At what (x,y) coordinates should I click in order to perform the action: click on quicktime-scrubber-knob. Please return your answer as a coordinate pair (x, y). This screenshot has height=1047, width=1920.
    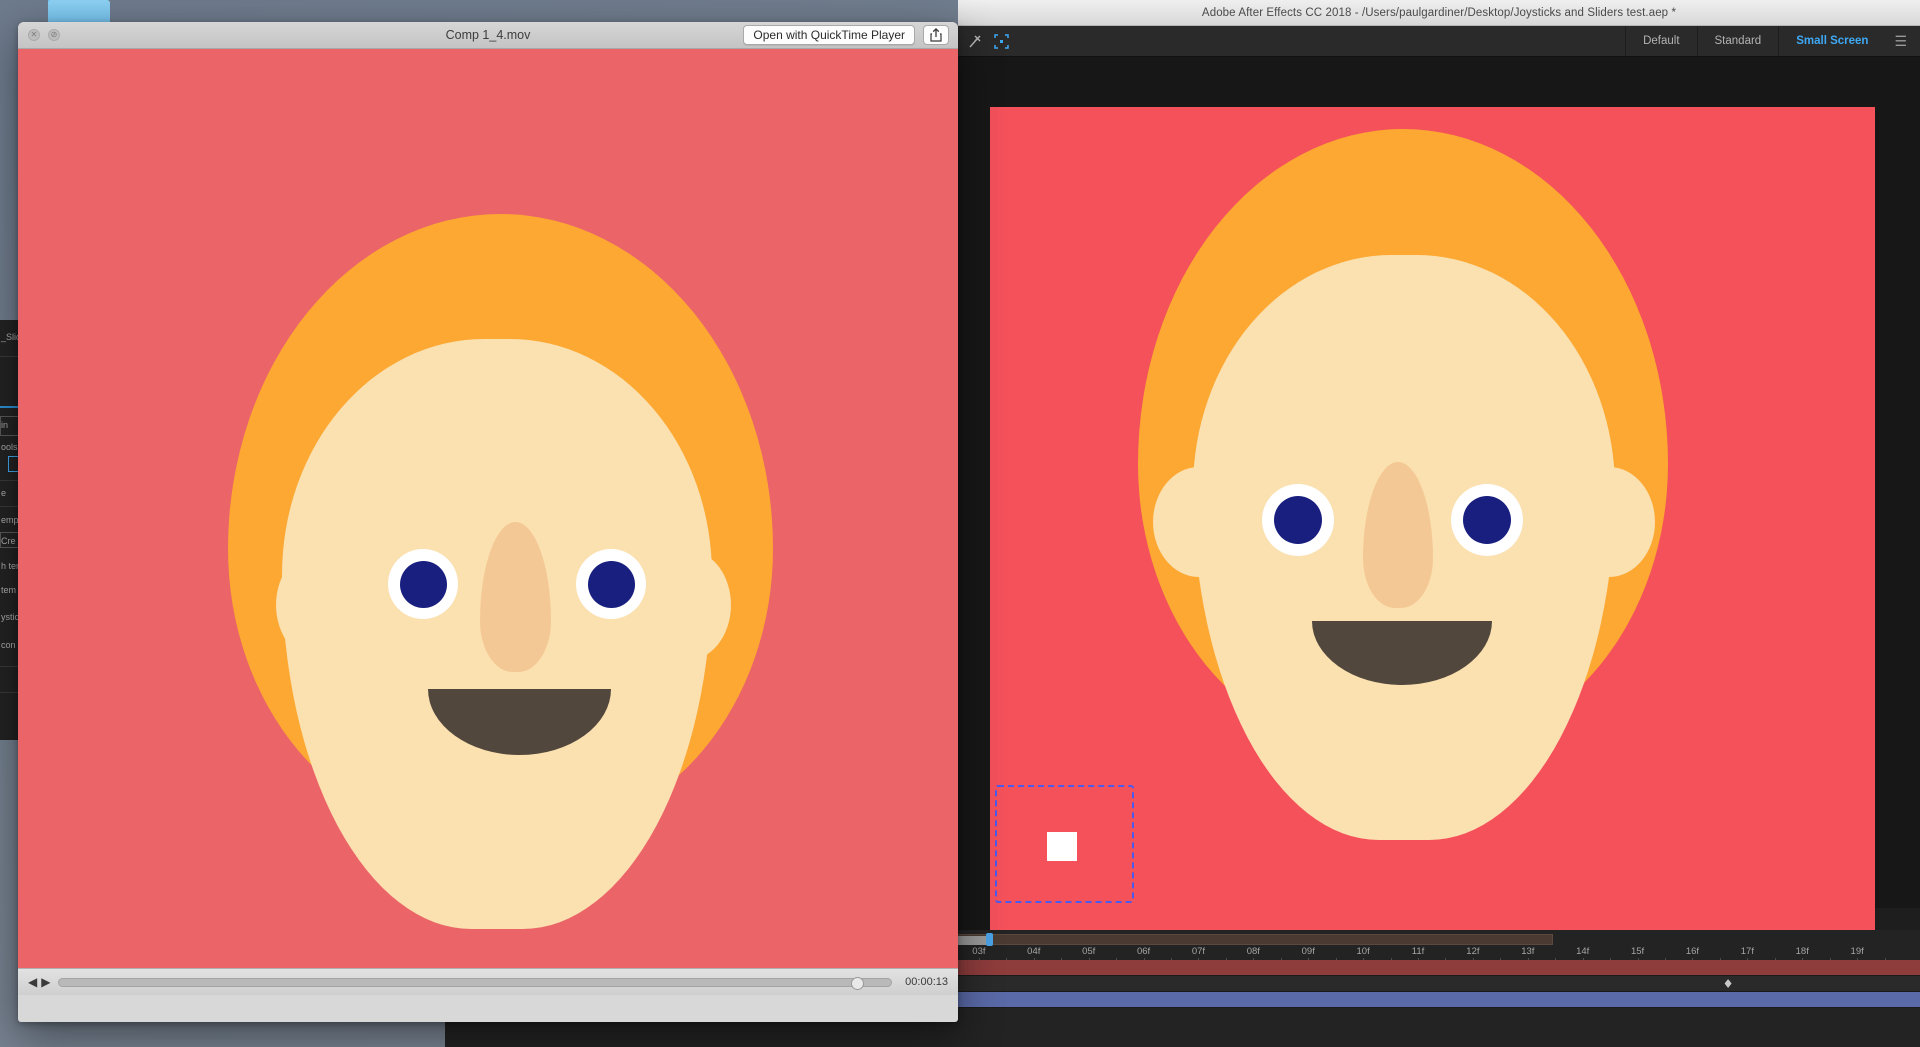
    Looking at the image, I should click on (858, 983).